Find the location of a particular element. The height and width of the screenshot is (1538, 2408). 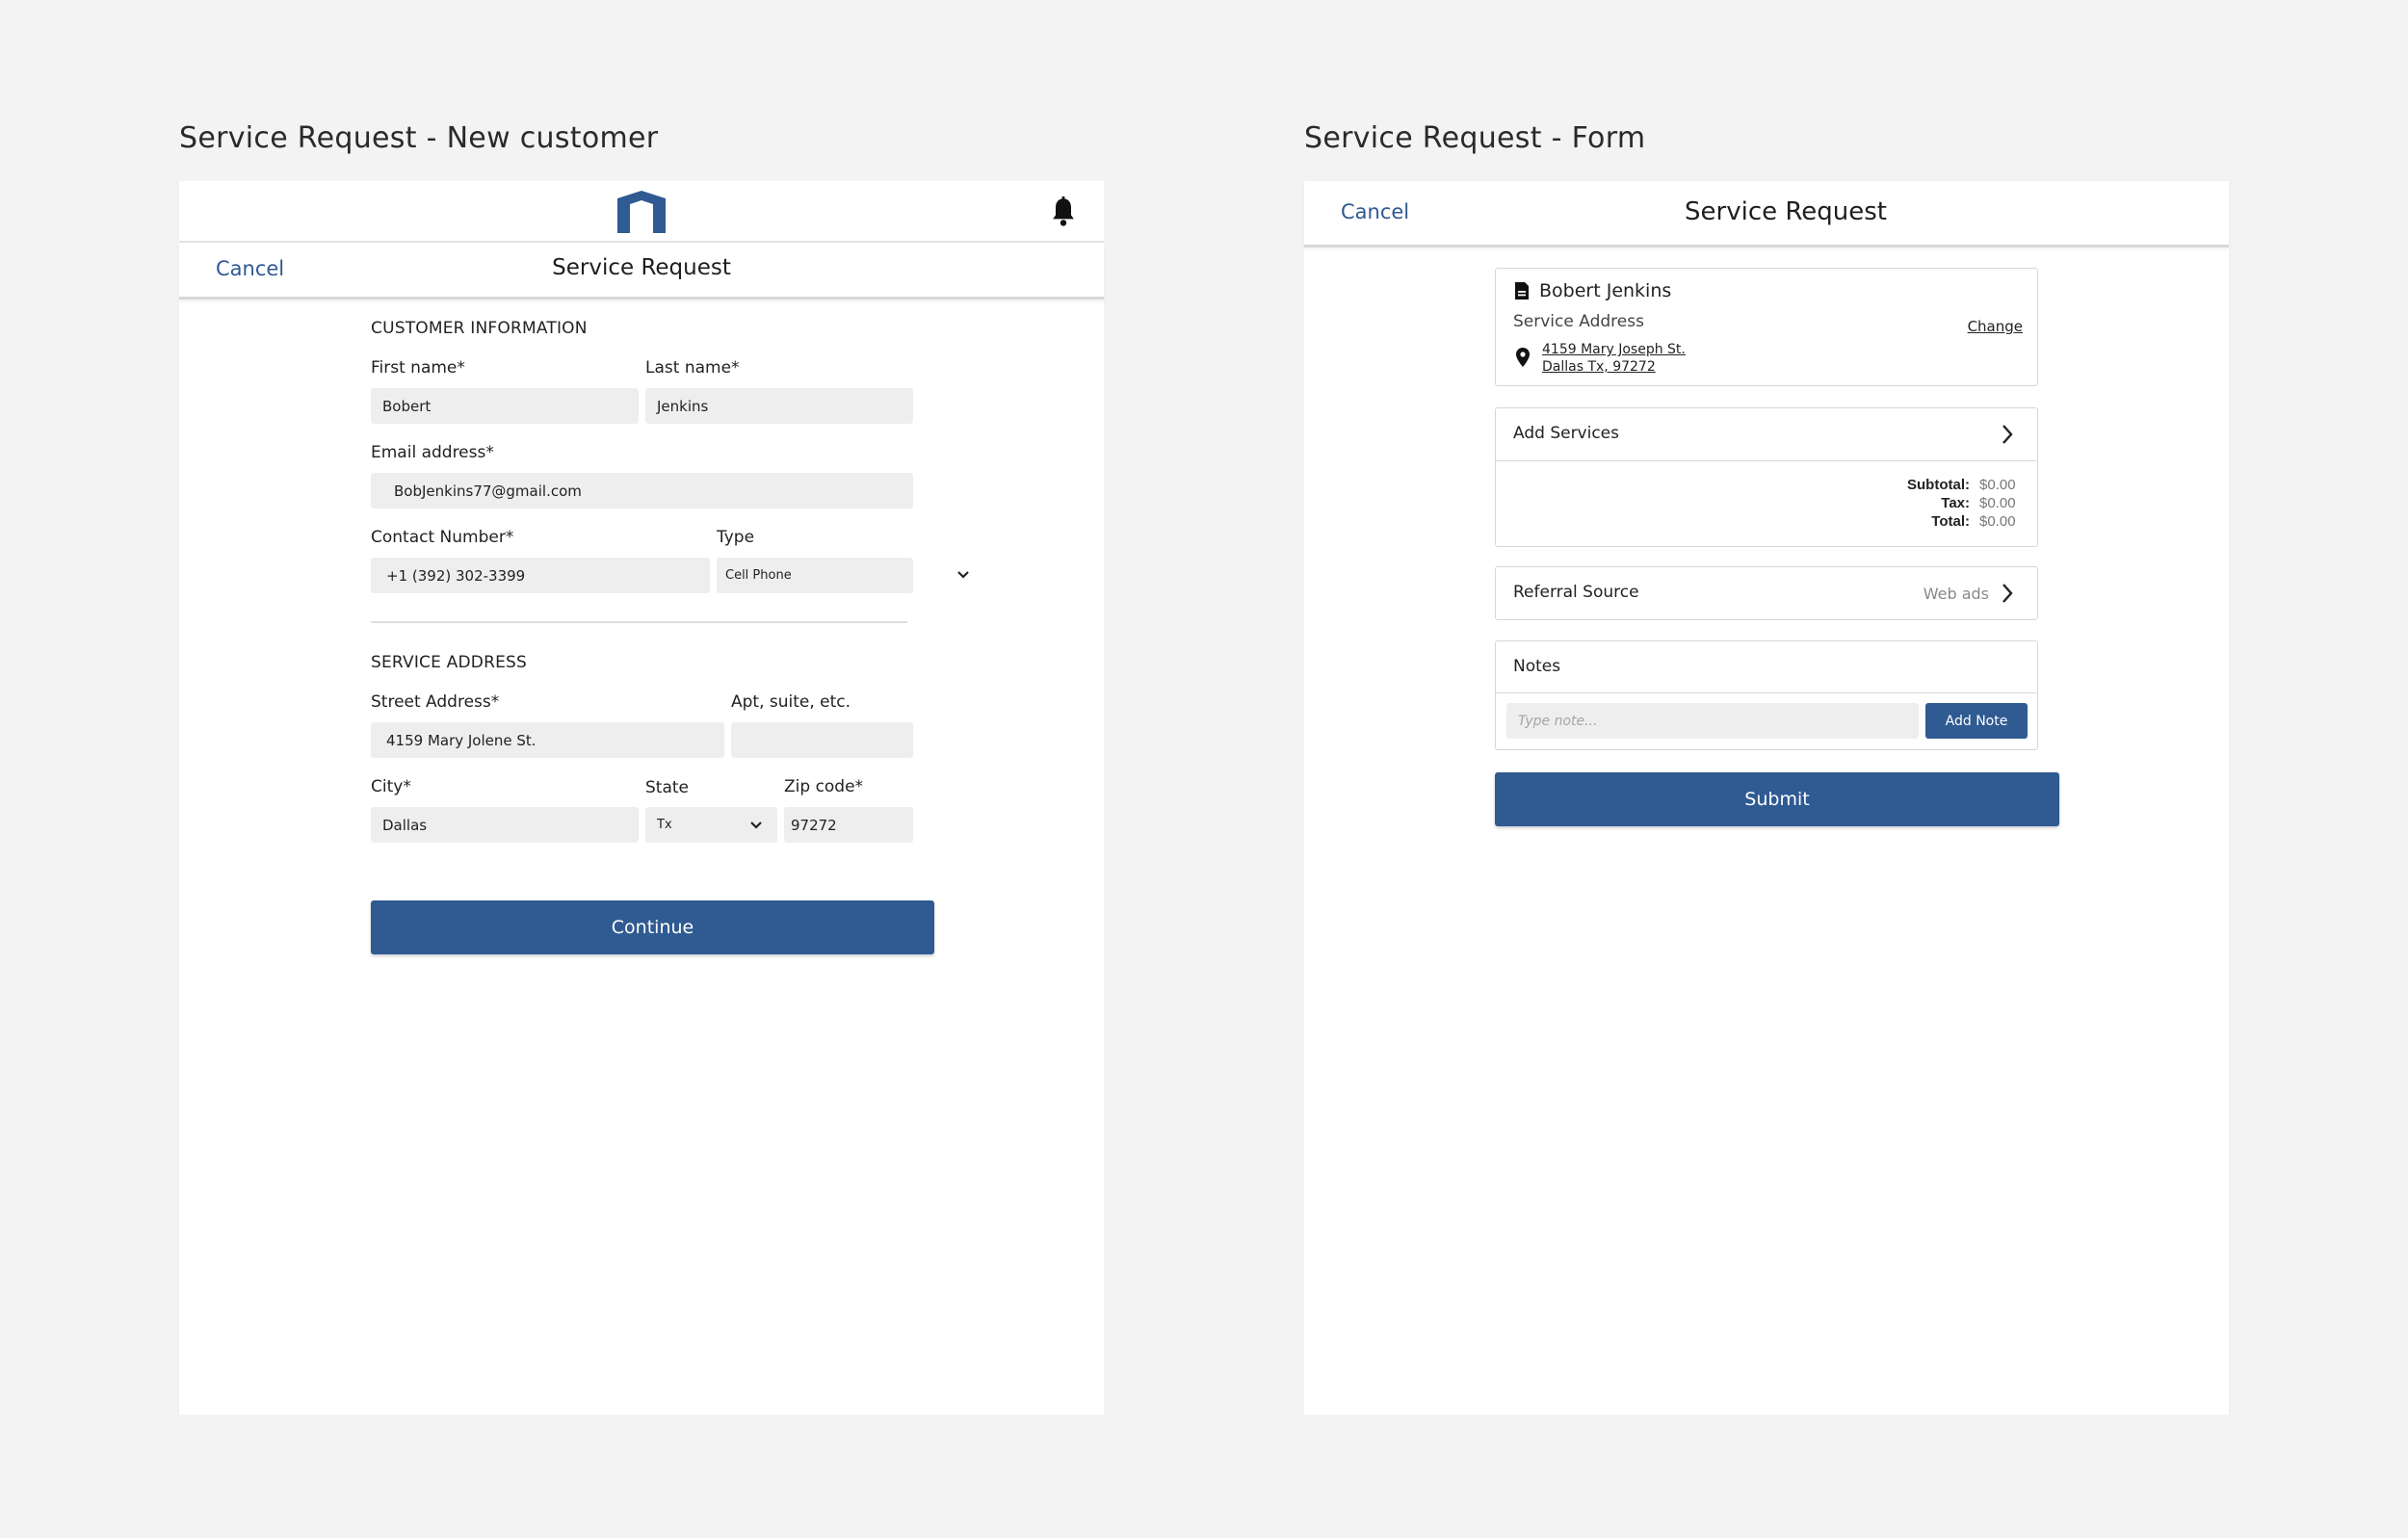

apt-suite-label: Apt, suite, etc. is located at coordinates (791, 702).